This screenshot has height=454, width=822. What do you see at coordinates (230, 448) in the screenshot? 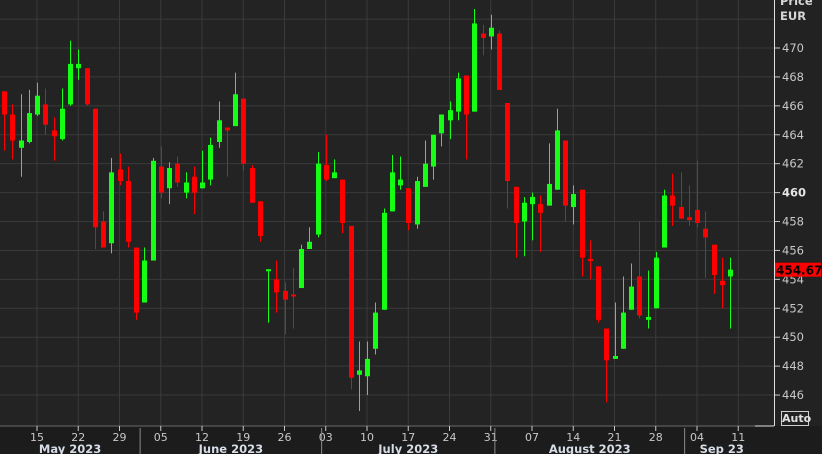
I see `month-label: June 2023` at bounding box center [230, 448].